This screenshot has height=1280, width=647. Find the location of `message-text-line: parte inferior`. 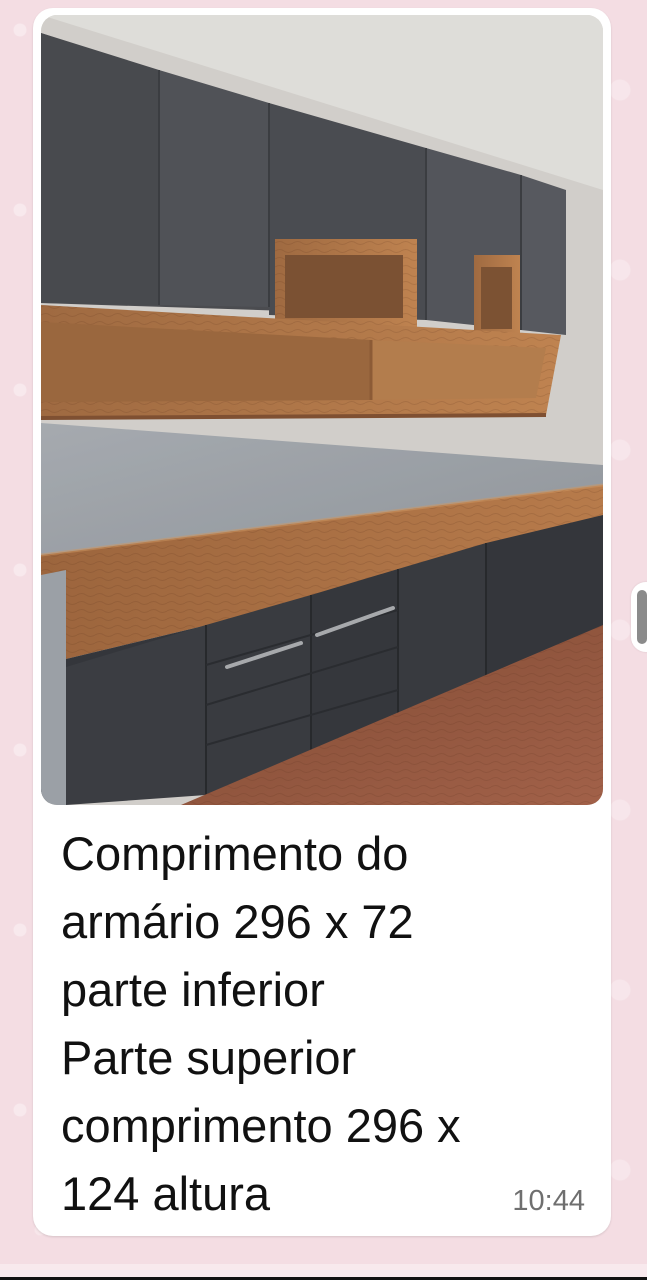

message-text-line: parte inferior is located at coordinates (193, 989).